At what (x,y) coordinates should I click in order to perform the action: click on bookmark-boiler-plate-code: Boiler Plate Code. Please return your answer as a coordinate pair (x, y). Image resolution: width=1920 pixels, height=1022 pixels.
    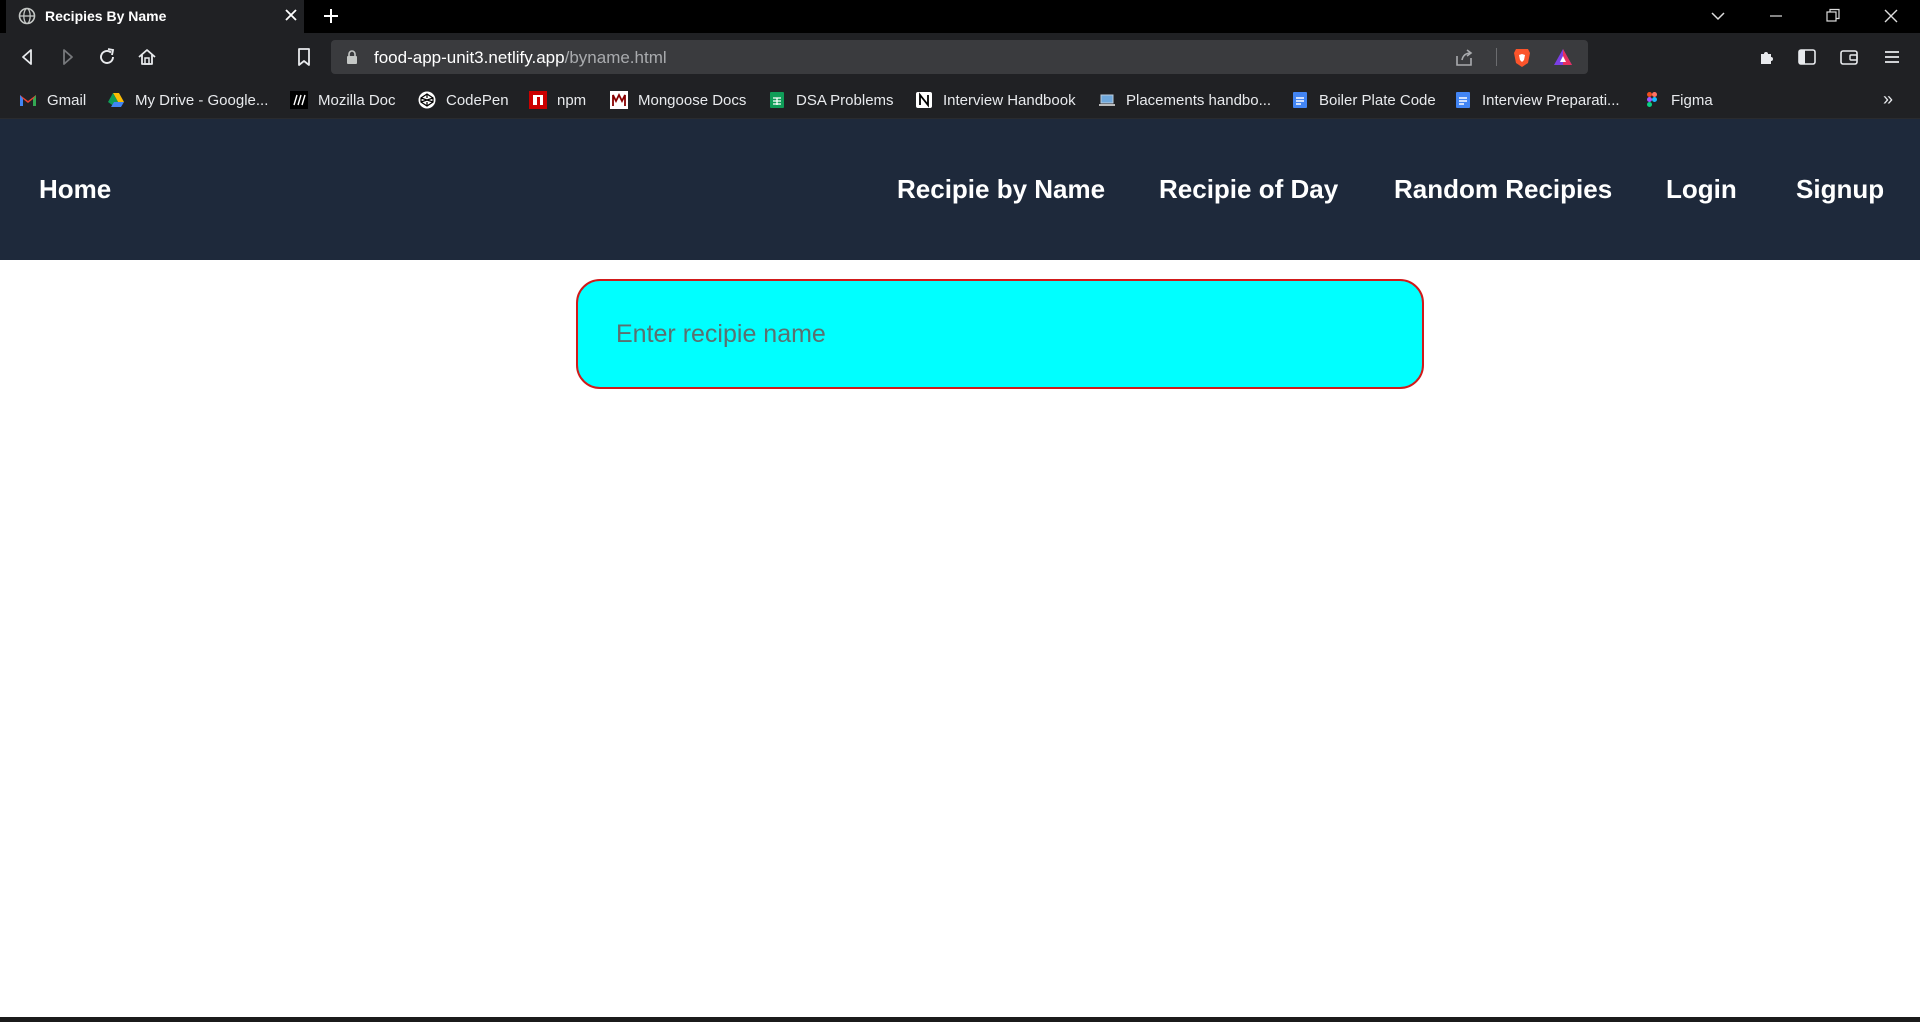
    Looking at the image, I should click on (1363, 100).